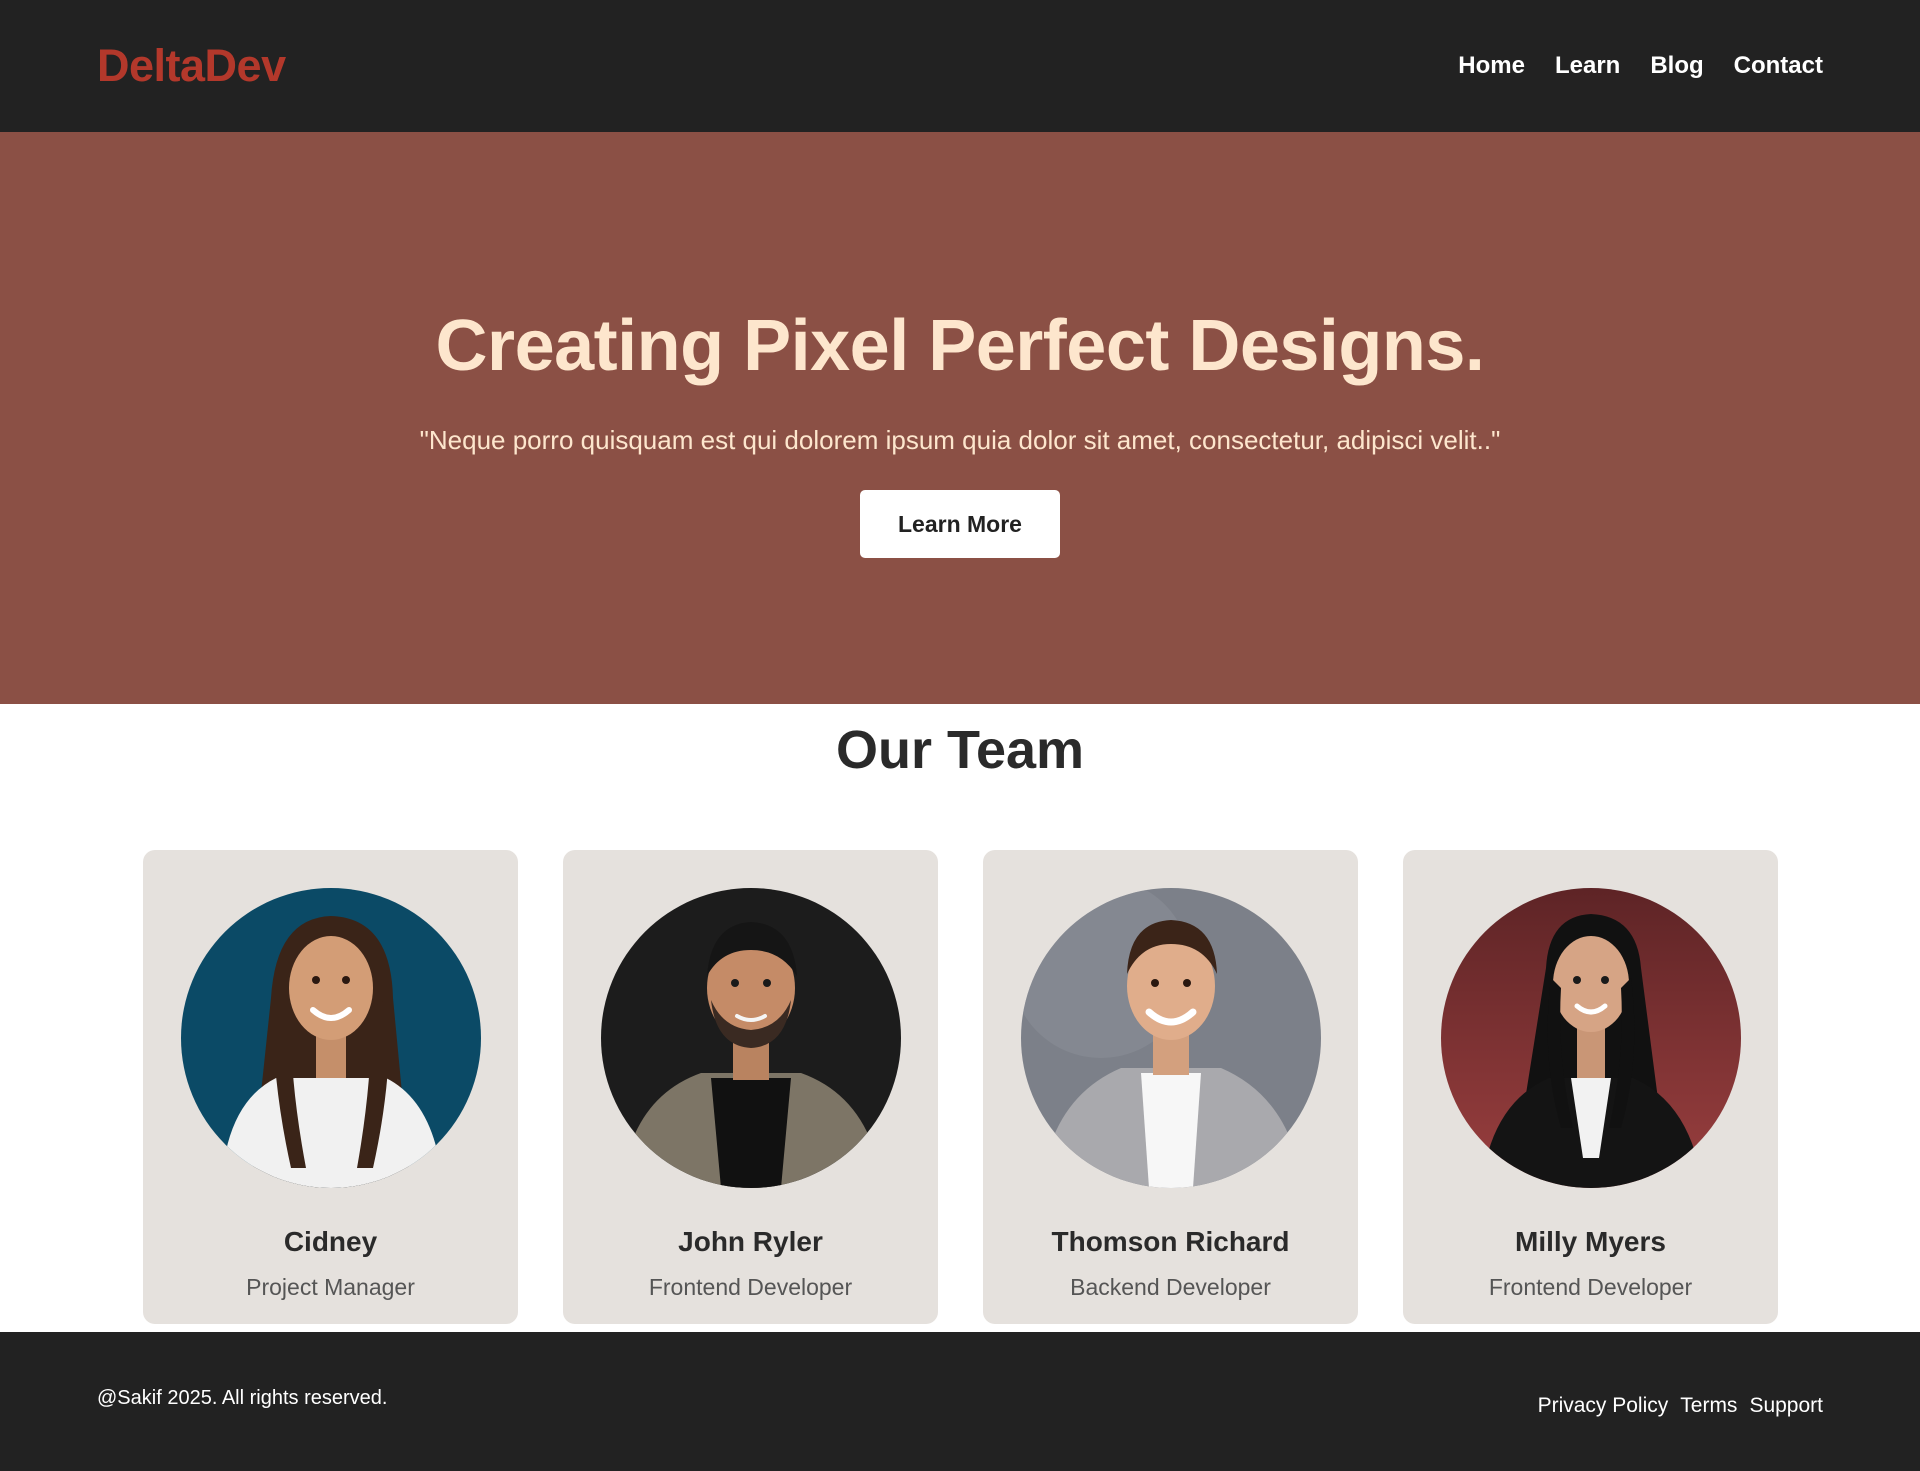 This screenshot has width=1920, height=1471. I want to click on site-header: DeltaDev Home Learn Blog Contact, so click(960, 66).